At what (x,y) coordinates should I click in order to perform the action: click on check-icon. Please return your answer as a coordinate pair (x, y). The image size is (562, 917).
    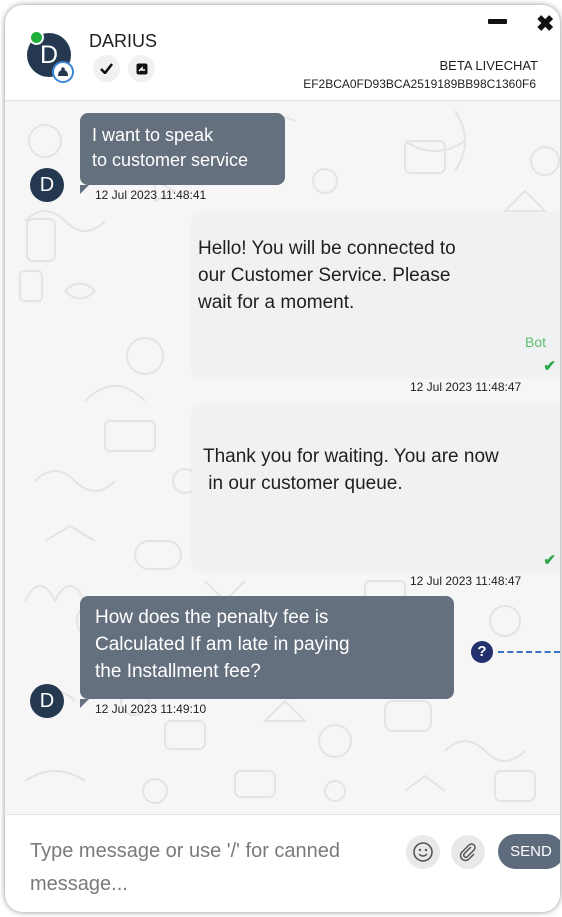
    Looking at the image, I should click on (106, 68).